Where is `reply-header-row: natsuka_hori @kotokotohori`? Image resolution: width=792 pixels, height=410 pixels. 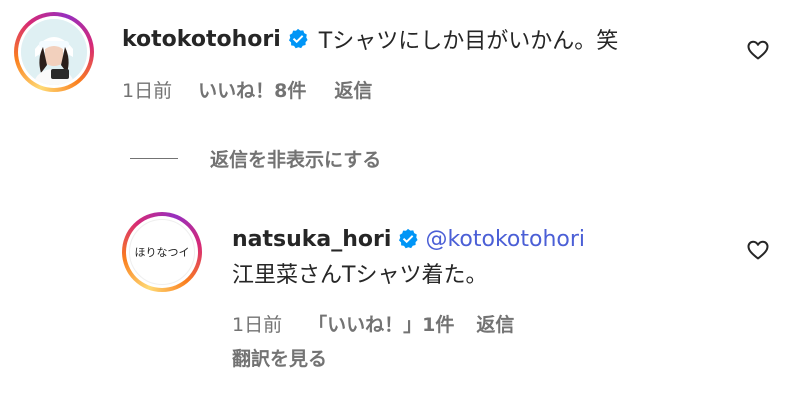
reply-header-row: natsuka_hori @kotokotohori is located at coordinates (408, 239).